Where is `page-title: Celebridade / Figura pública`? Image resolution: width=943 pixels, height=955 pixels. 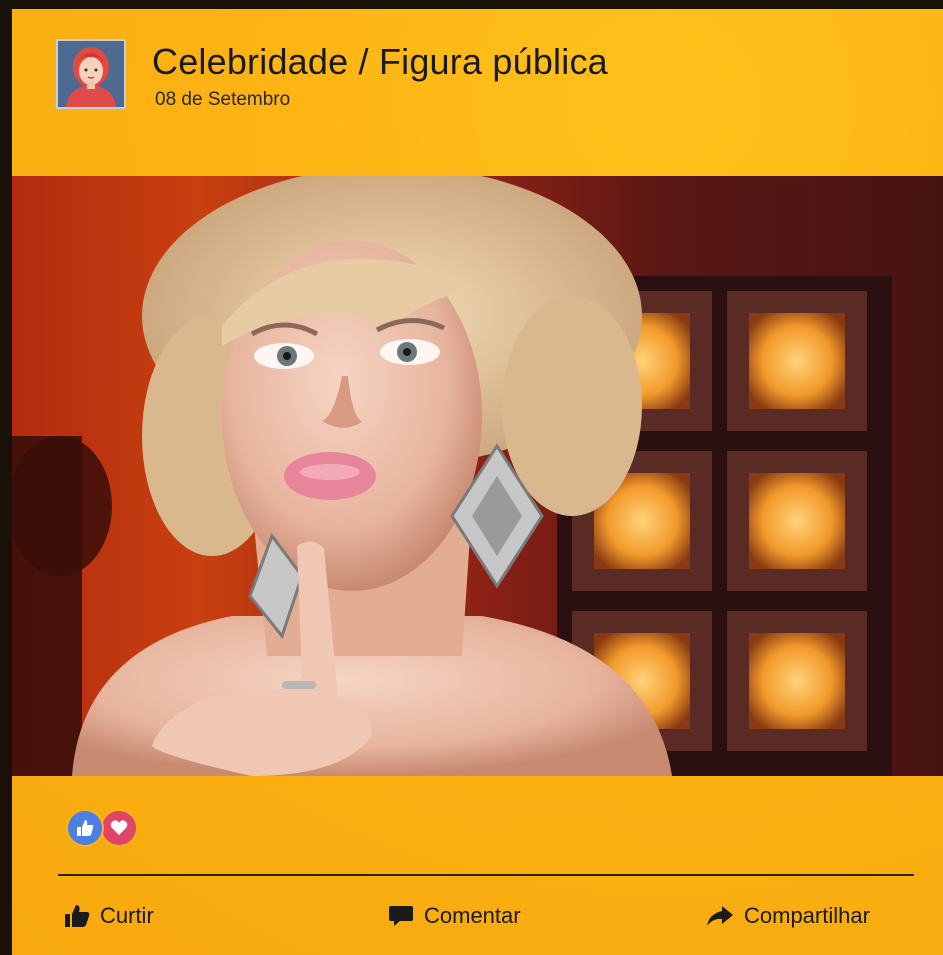
page-title: Celebridade / Figura pública is located at coordinates (380, 62).